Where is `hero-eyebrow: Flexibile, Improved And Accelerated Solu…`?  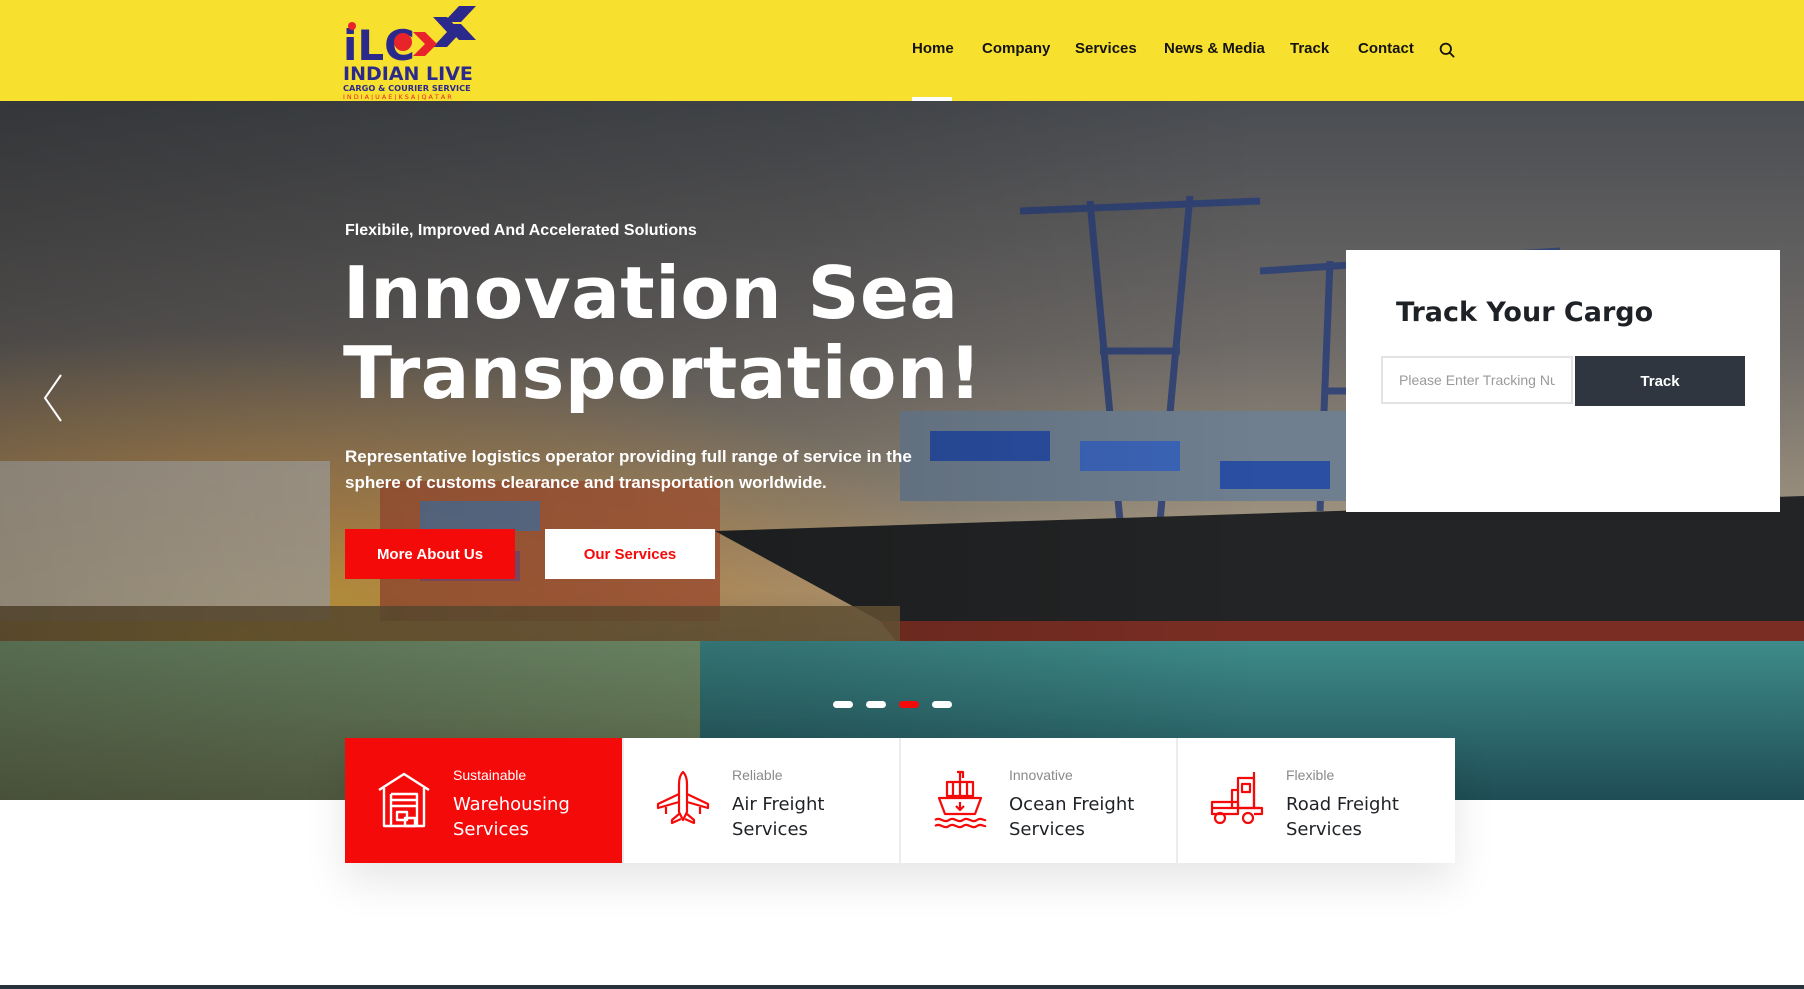
hero-eyebrow: Flexibile, Improved And Accelerated Solu… is located at coordinates (521, 230).